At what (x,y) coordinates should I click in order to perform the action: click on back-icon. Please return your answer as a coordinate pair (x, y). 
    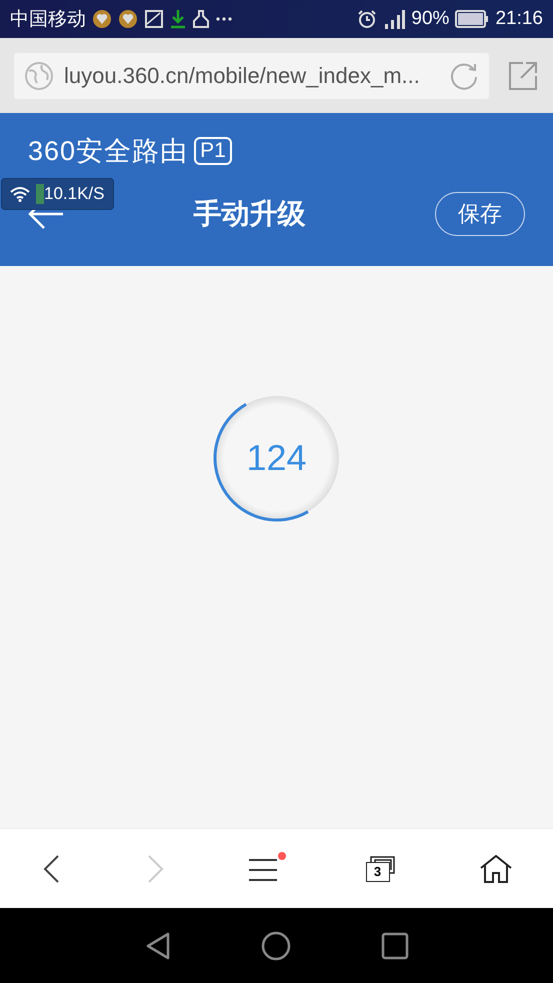
    Looking at the image, I should click on (157, 946).